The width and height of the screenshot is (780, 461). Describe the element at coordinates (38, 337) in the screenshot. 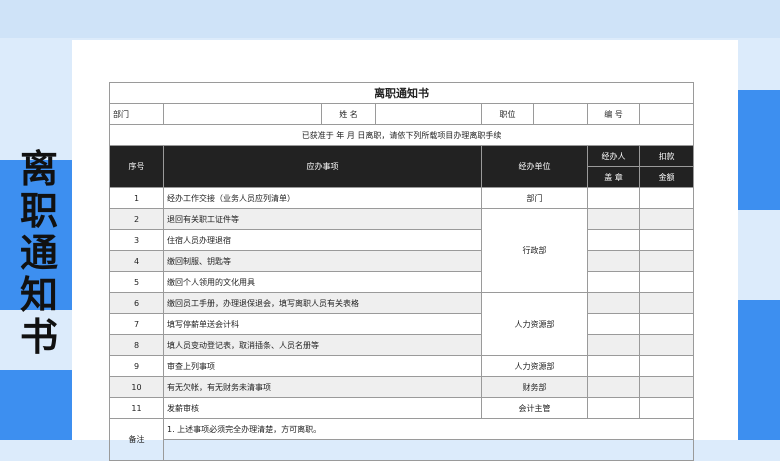

I see `side-title-char: 书` at that location.